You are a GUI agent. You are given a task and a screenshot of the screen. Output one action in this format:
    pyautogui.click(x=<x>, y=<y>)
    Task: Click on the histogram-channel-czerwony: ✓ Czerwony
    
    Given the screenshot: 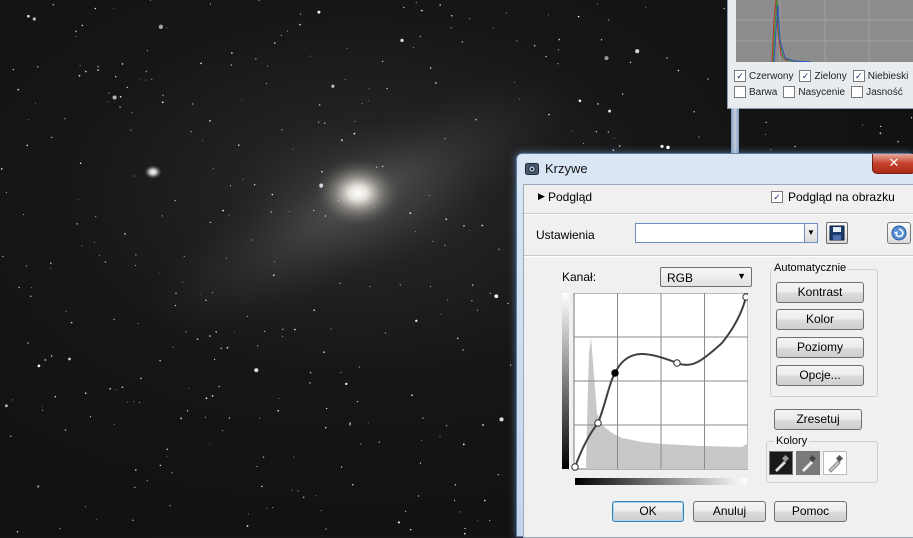 What is the action you would take?
    pyautogui.click(x=763, y=76)
    